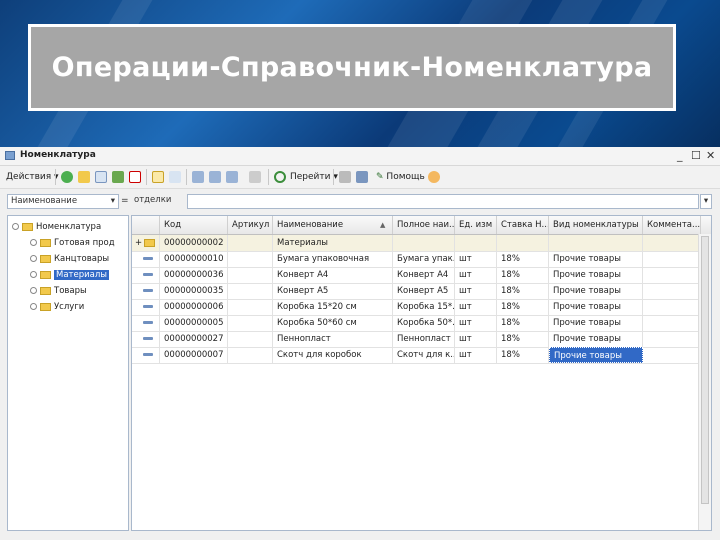 This screenshot has height=540, width=720. Describe the element at coordinates (476, 243) in the screenshot. I see `table-cell-unit` at that location.